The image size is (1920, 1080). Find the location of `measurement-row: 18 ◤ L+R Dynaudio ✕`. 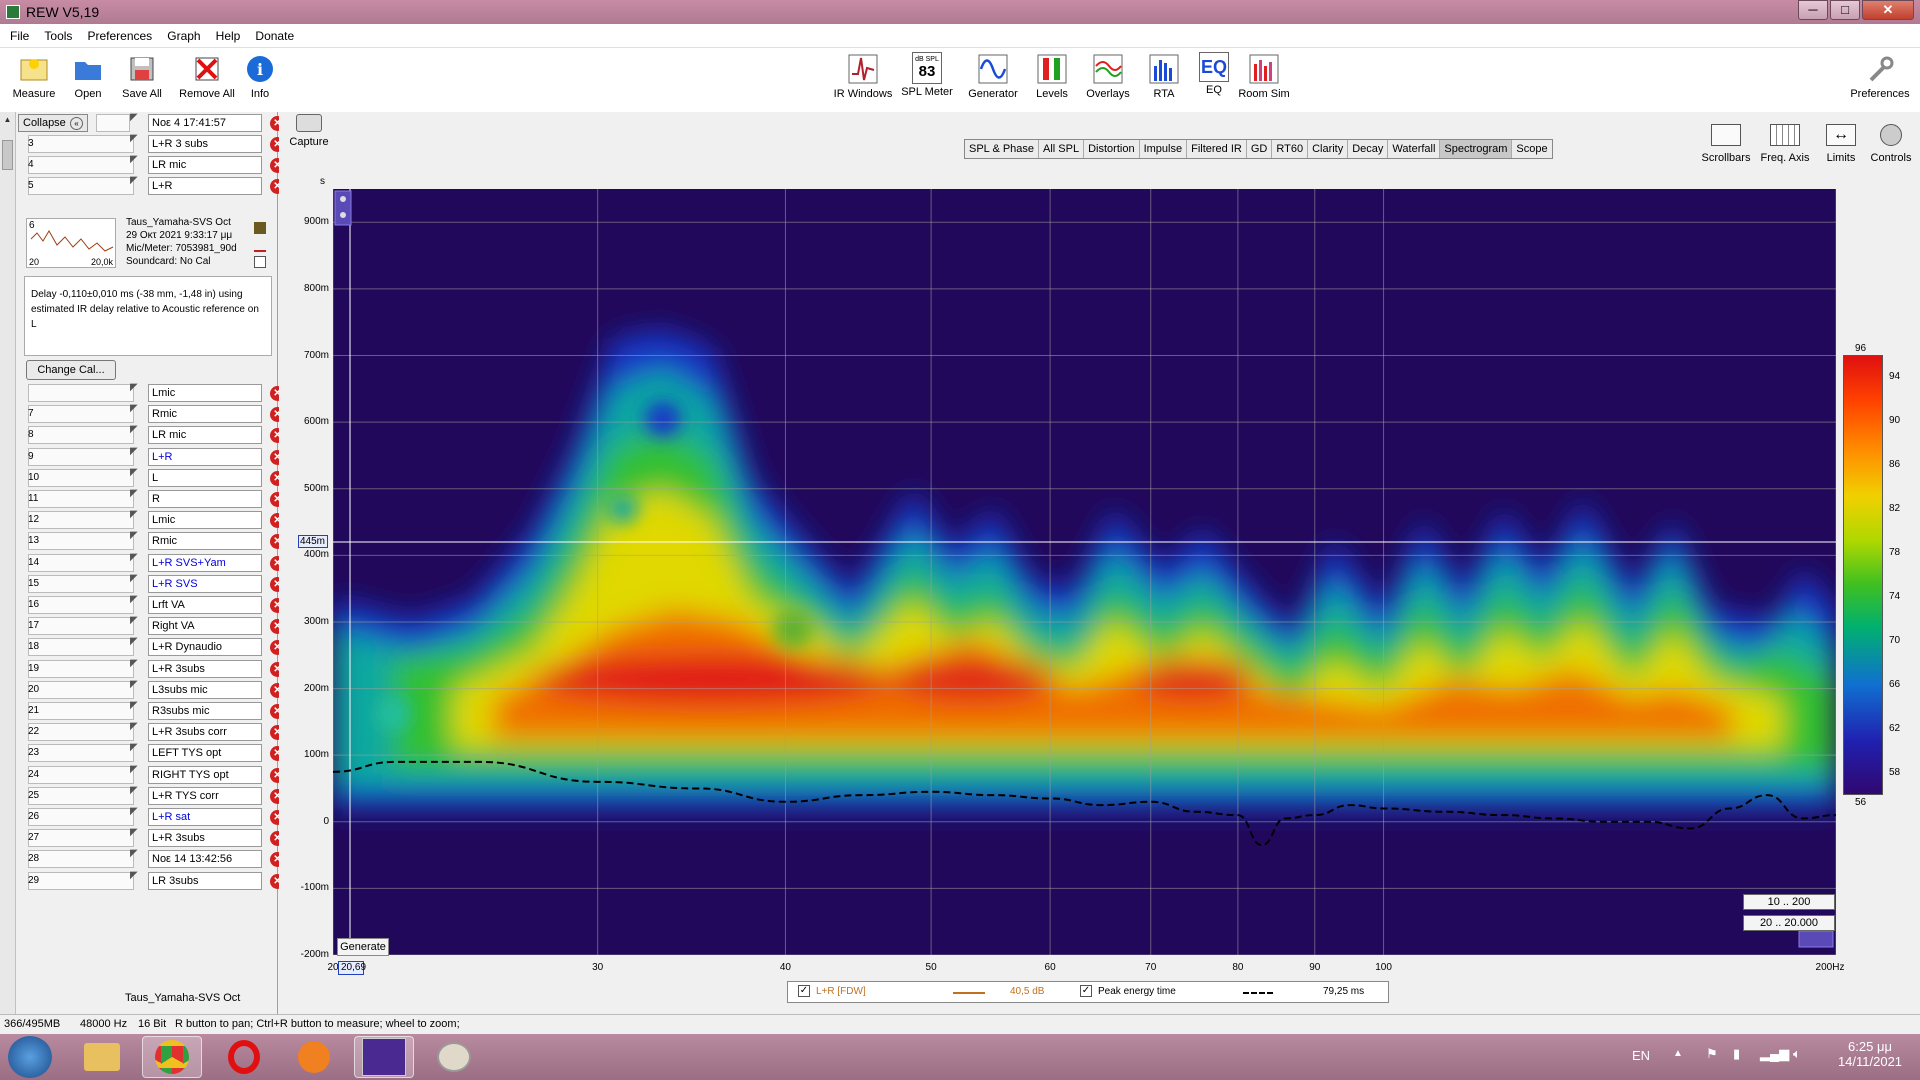

measurement-row: 18 ◤ L+R Dynaudio ✕ is located at coordinates (151, 647).